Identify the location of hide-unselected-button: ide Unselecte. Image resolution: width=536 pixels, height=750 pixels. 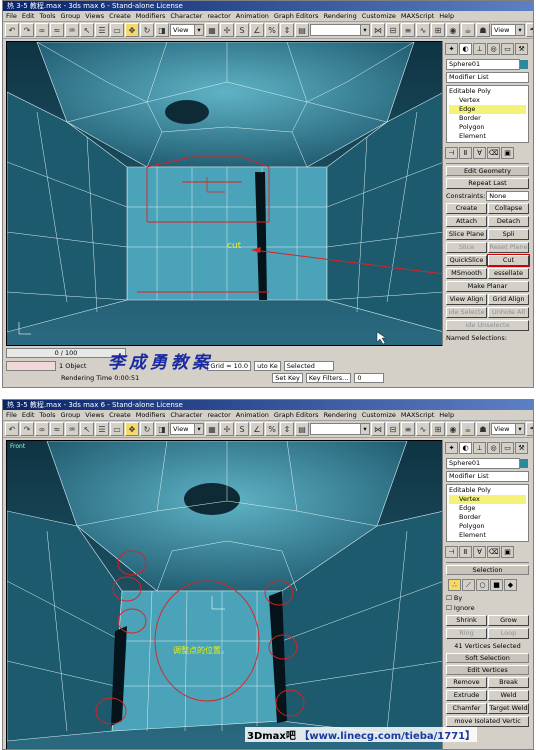
(487, 325).